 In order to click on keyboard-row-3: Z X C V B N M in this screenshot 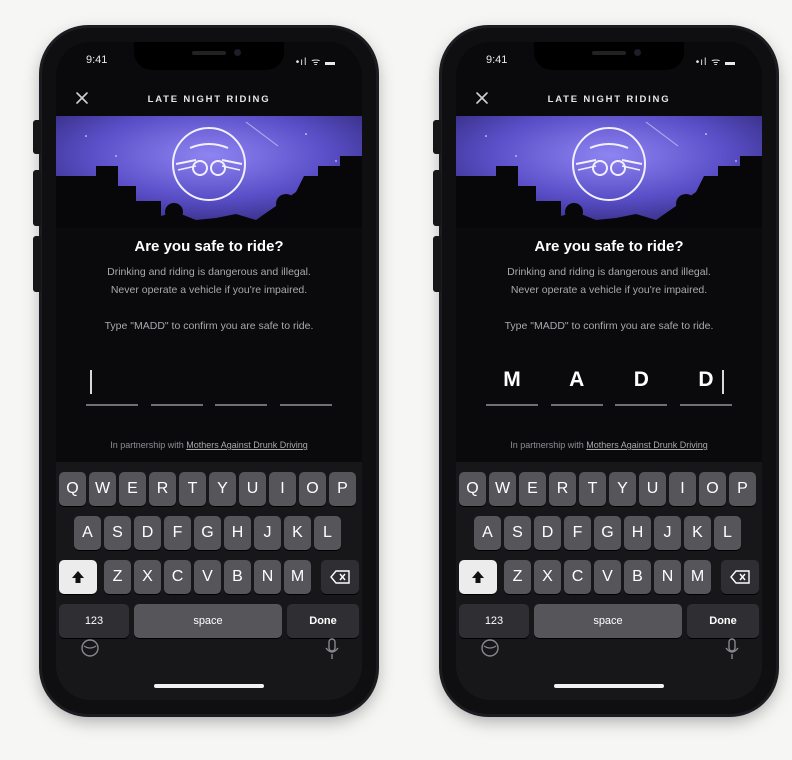, I will do `click(209, 577)`.